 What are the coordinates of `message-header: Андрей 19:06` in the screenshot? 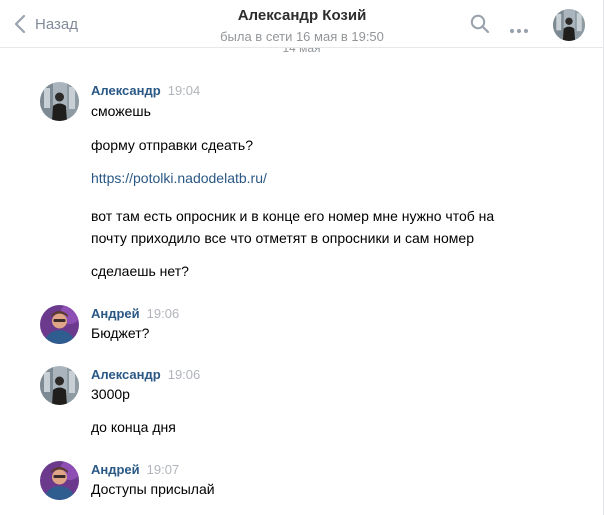 It's located at (135, 313).